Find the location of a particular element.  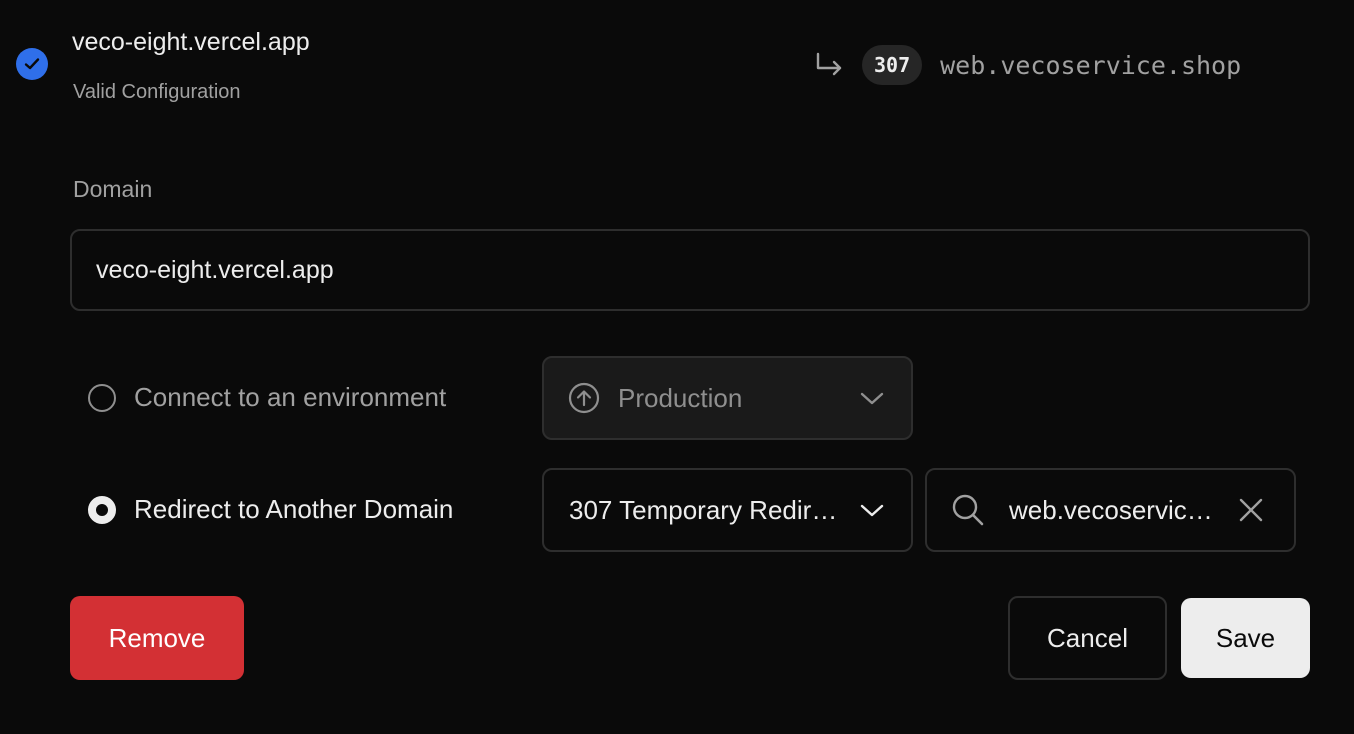

domain-hostname: veco-eight.vercel.app is located at coordinates (191, 42).